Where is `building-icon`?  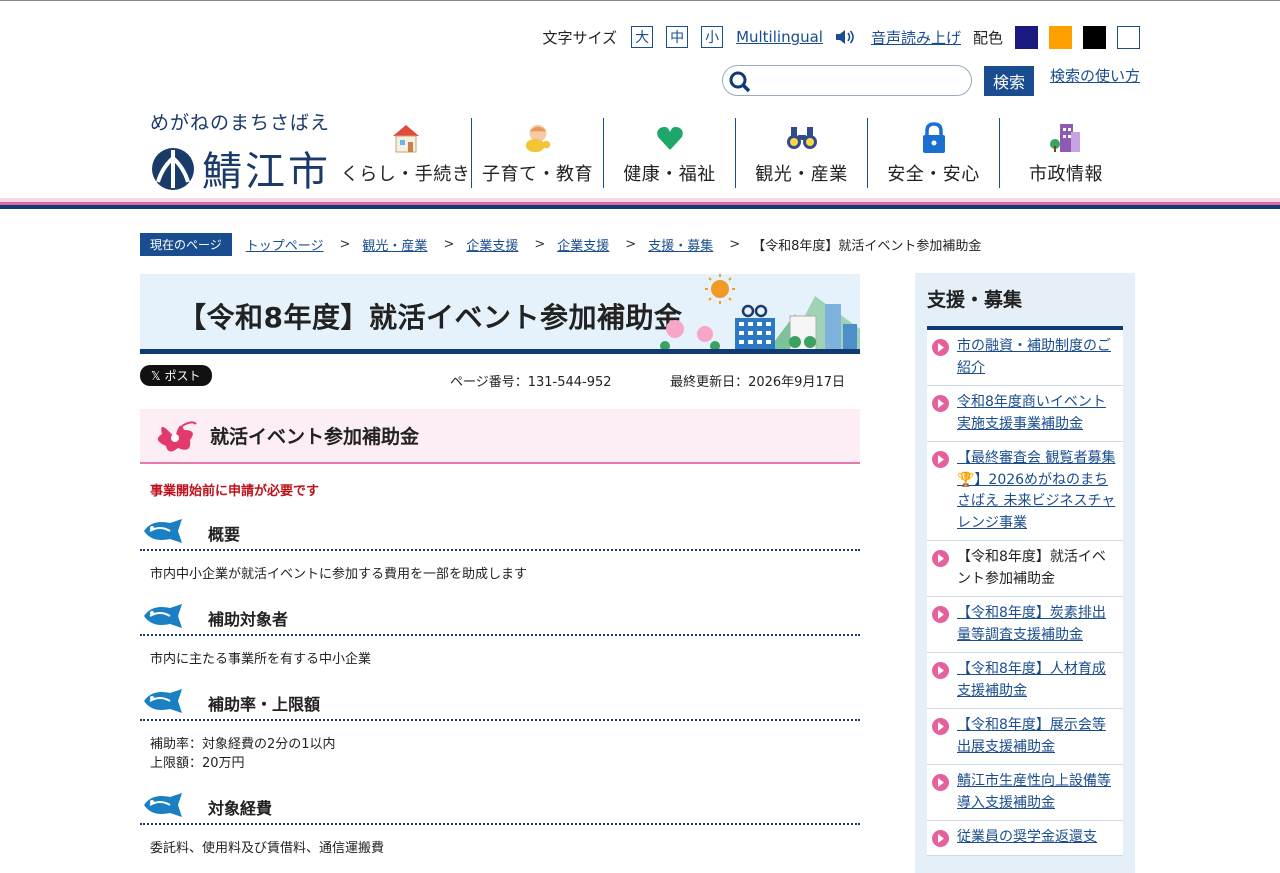 building-icon is located at coordinates (1065, 138).